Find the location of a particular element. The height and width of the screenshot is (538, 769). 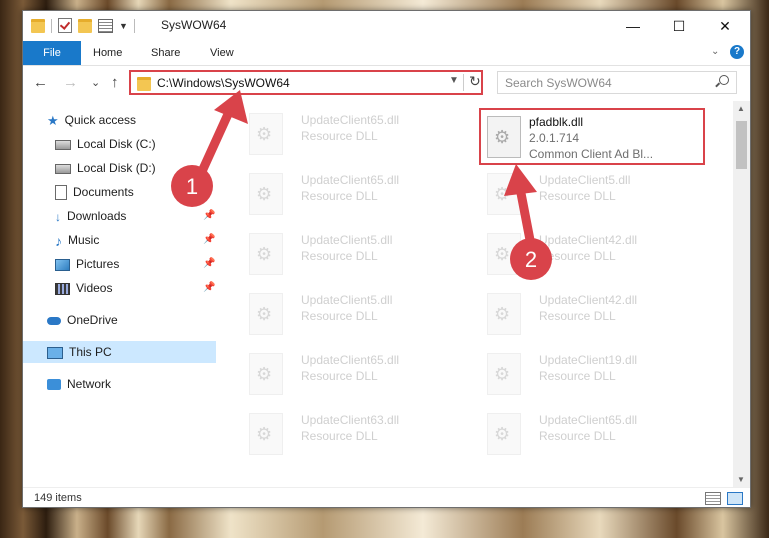

sidebar-item-videos: Videos is located at coordinates (83, 288).